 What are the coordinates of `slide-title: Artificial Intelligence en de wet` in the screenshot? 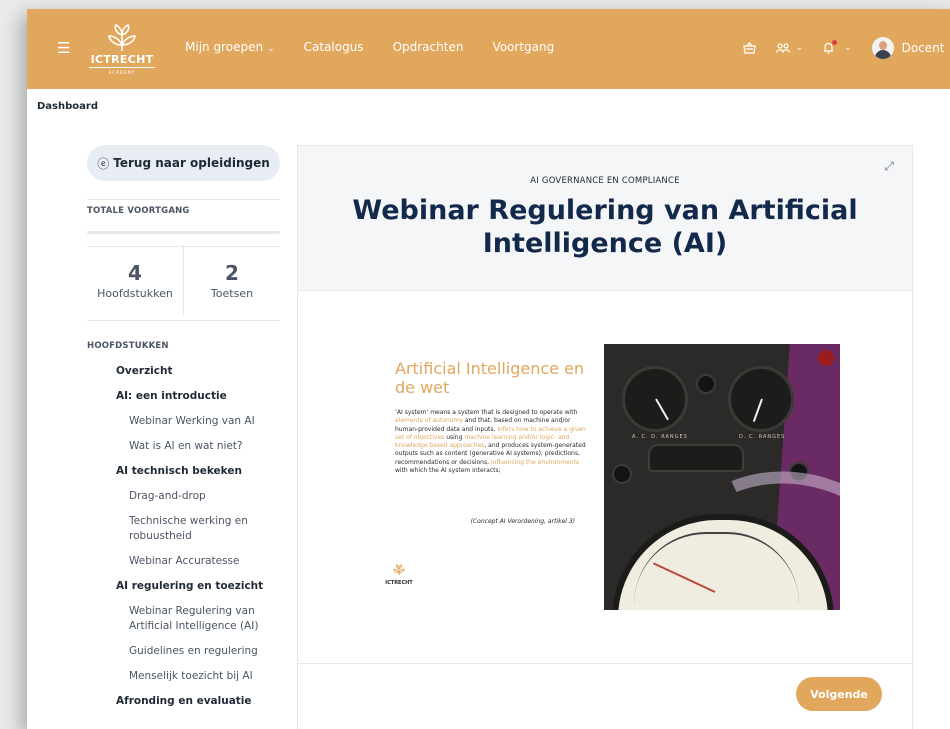 It's located at (490, 378).